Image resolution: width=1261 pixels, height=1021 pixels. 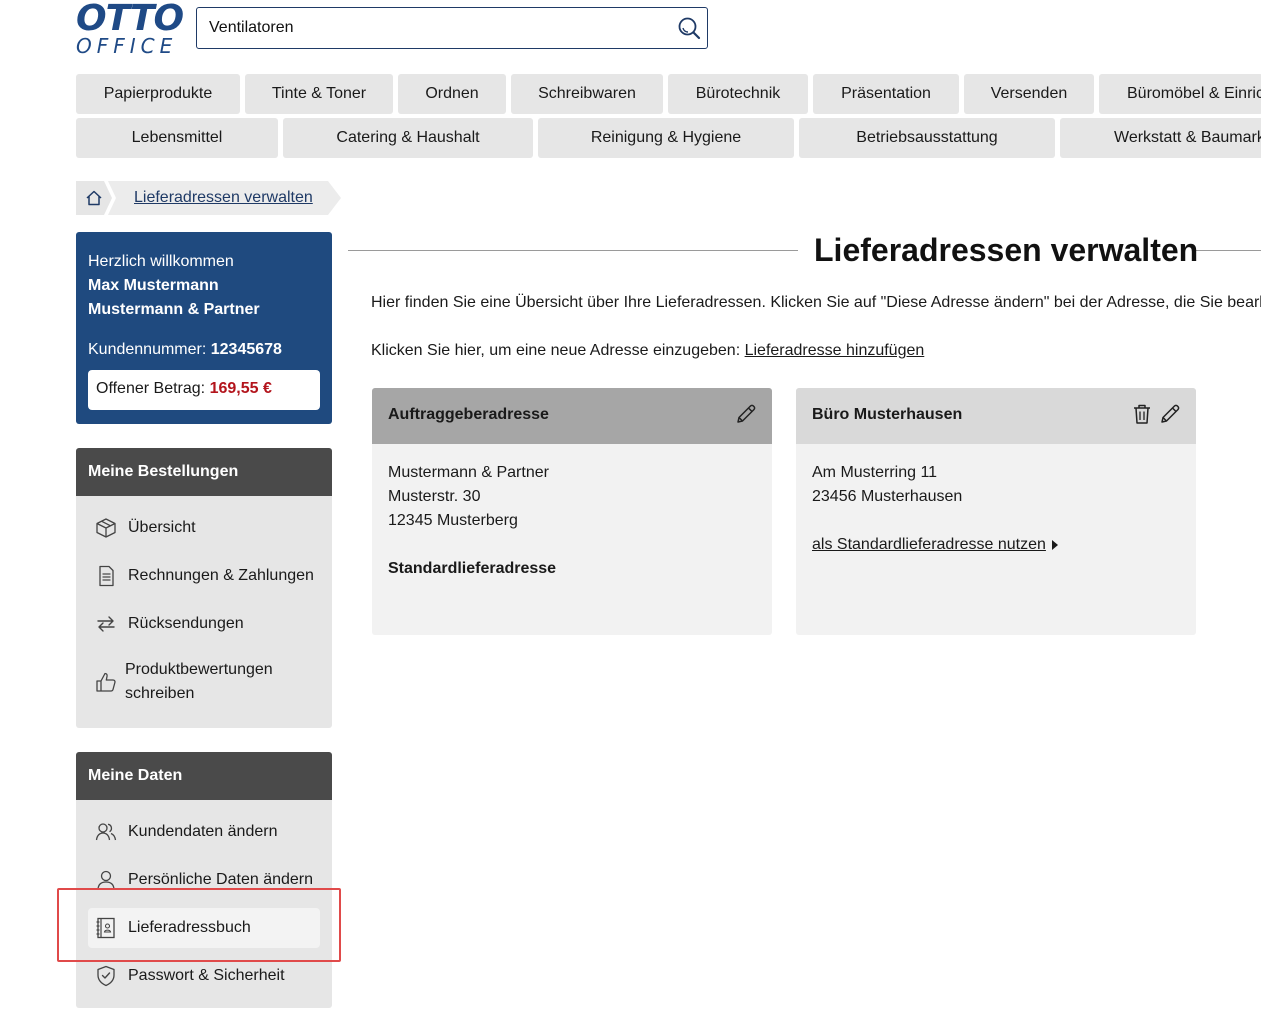 I want to click on sidebar-item-label-line2: schreiben, so click(x=160, y=693).